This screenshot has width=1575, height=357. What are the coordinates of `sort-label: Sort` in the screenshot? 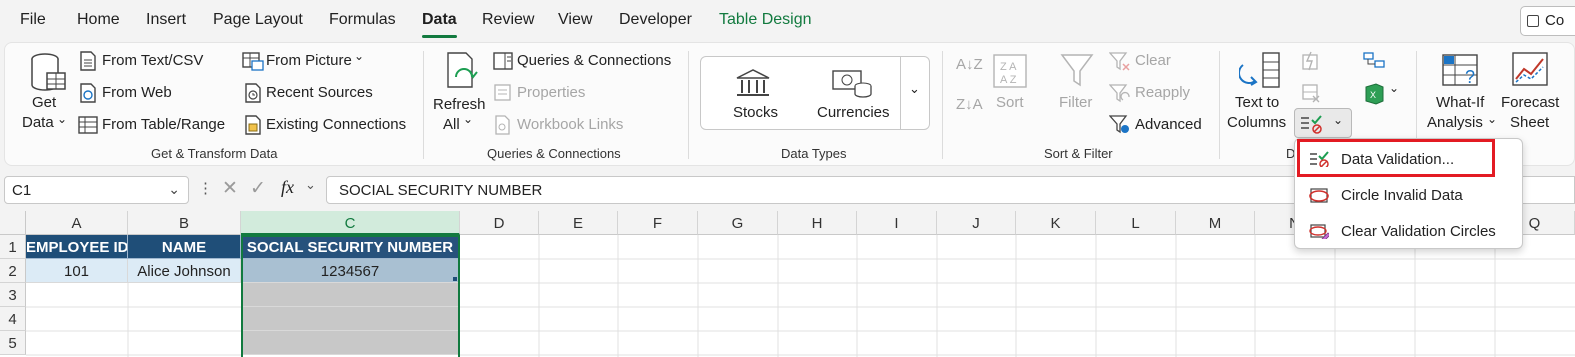 It's located at (1010, 102).